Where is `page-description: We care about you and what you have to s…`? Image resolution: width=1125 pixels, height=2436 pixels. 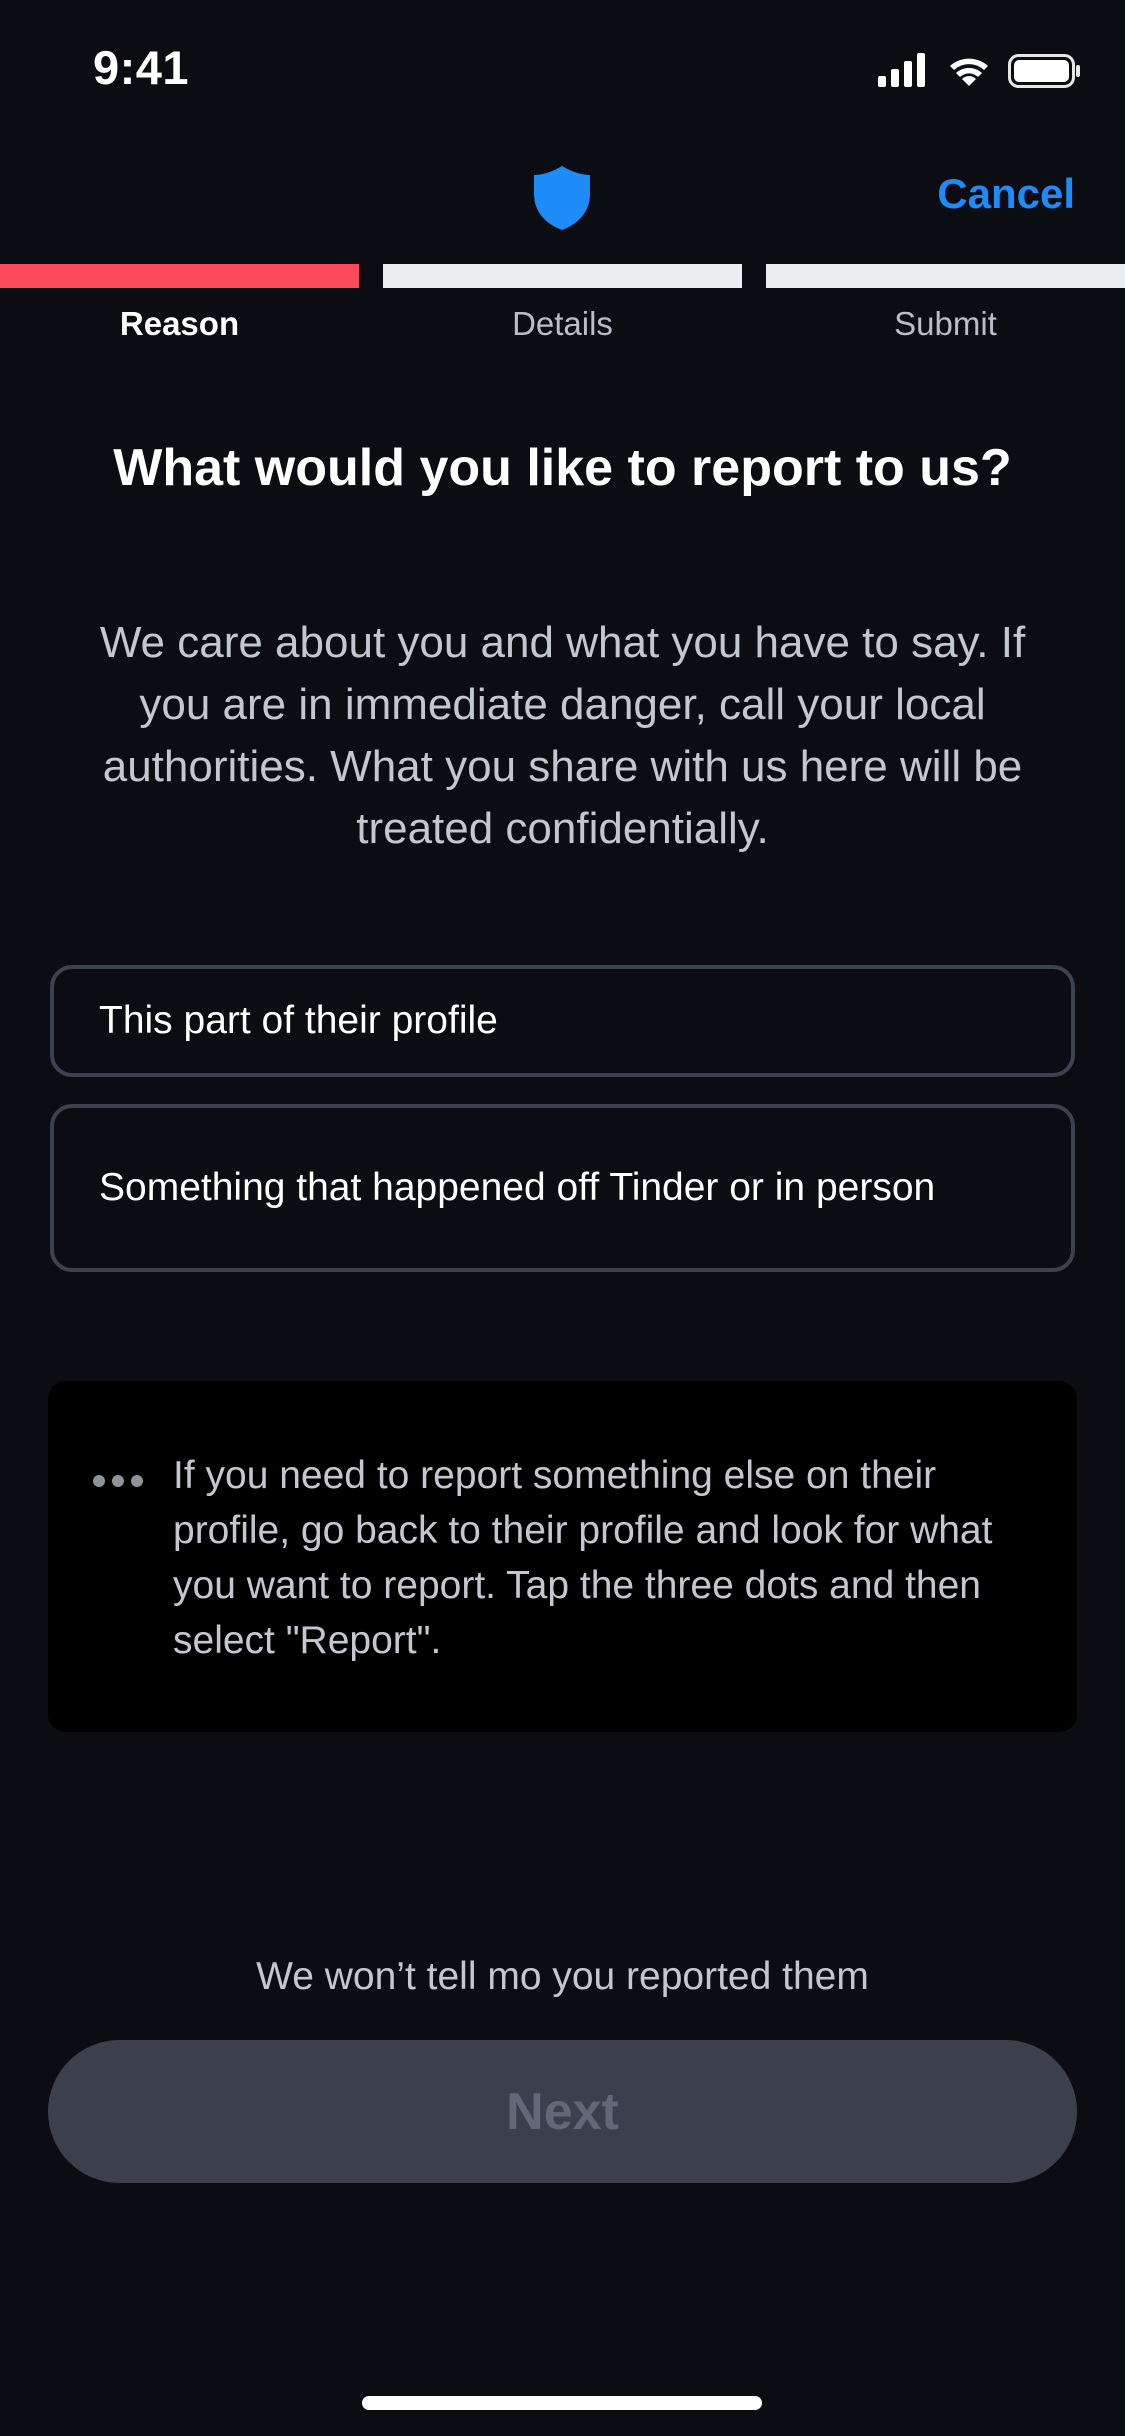 page-description: We care about you and what you have to s… is located at coordinates (562, 735).